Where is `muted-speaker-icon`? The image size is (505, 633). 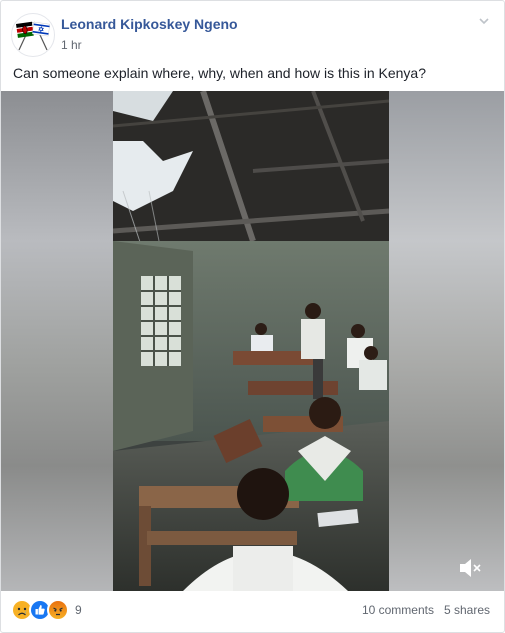
muted-speaker-icon is located at coordinates (470, 568).